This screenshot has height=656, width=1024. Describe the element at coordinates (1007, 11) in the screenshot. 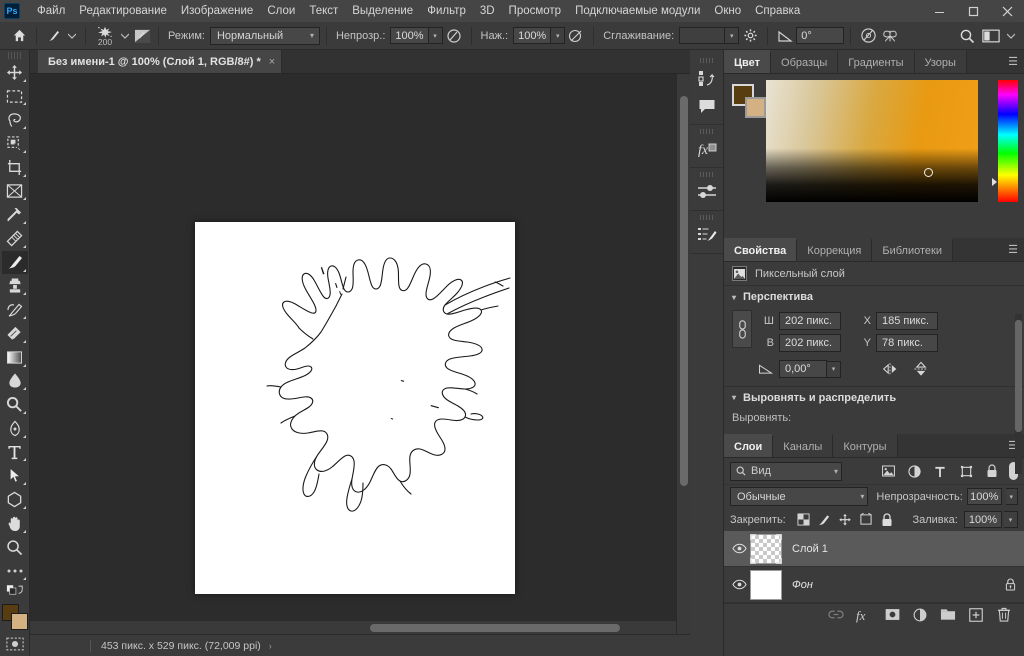

I see `close-icon` at that location.